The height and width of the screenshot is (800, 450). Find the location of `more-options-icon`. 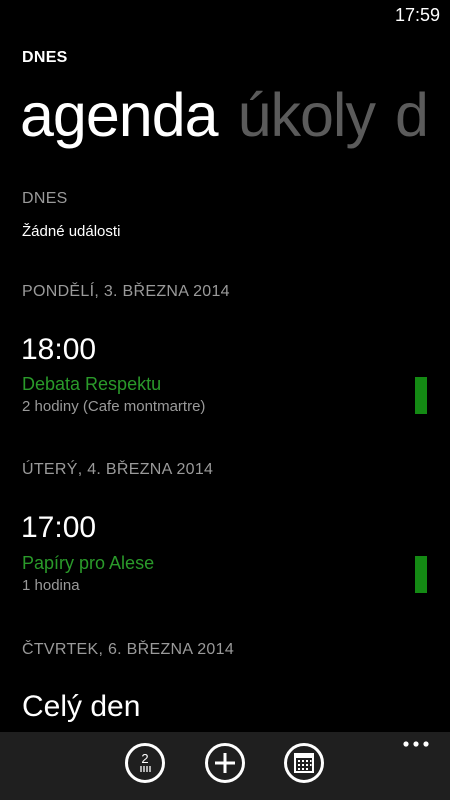

more-options-icon is located at coordinates (416, 744).